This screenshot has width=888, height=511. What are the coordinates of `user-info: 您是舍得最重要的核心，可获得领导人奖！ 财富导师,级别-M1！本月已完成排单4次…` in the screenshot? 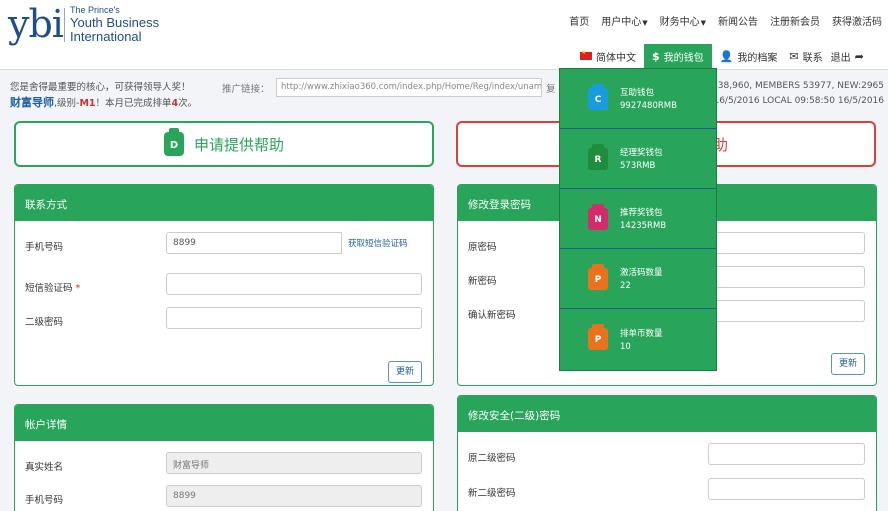 It's located at (103, 95).